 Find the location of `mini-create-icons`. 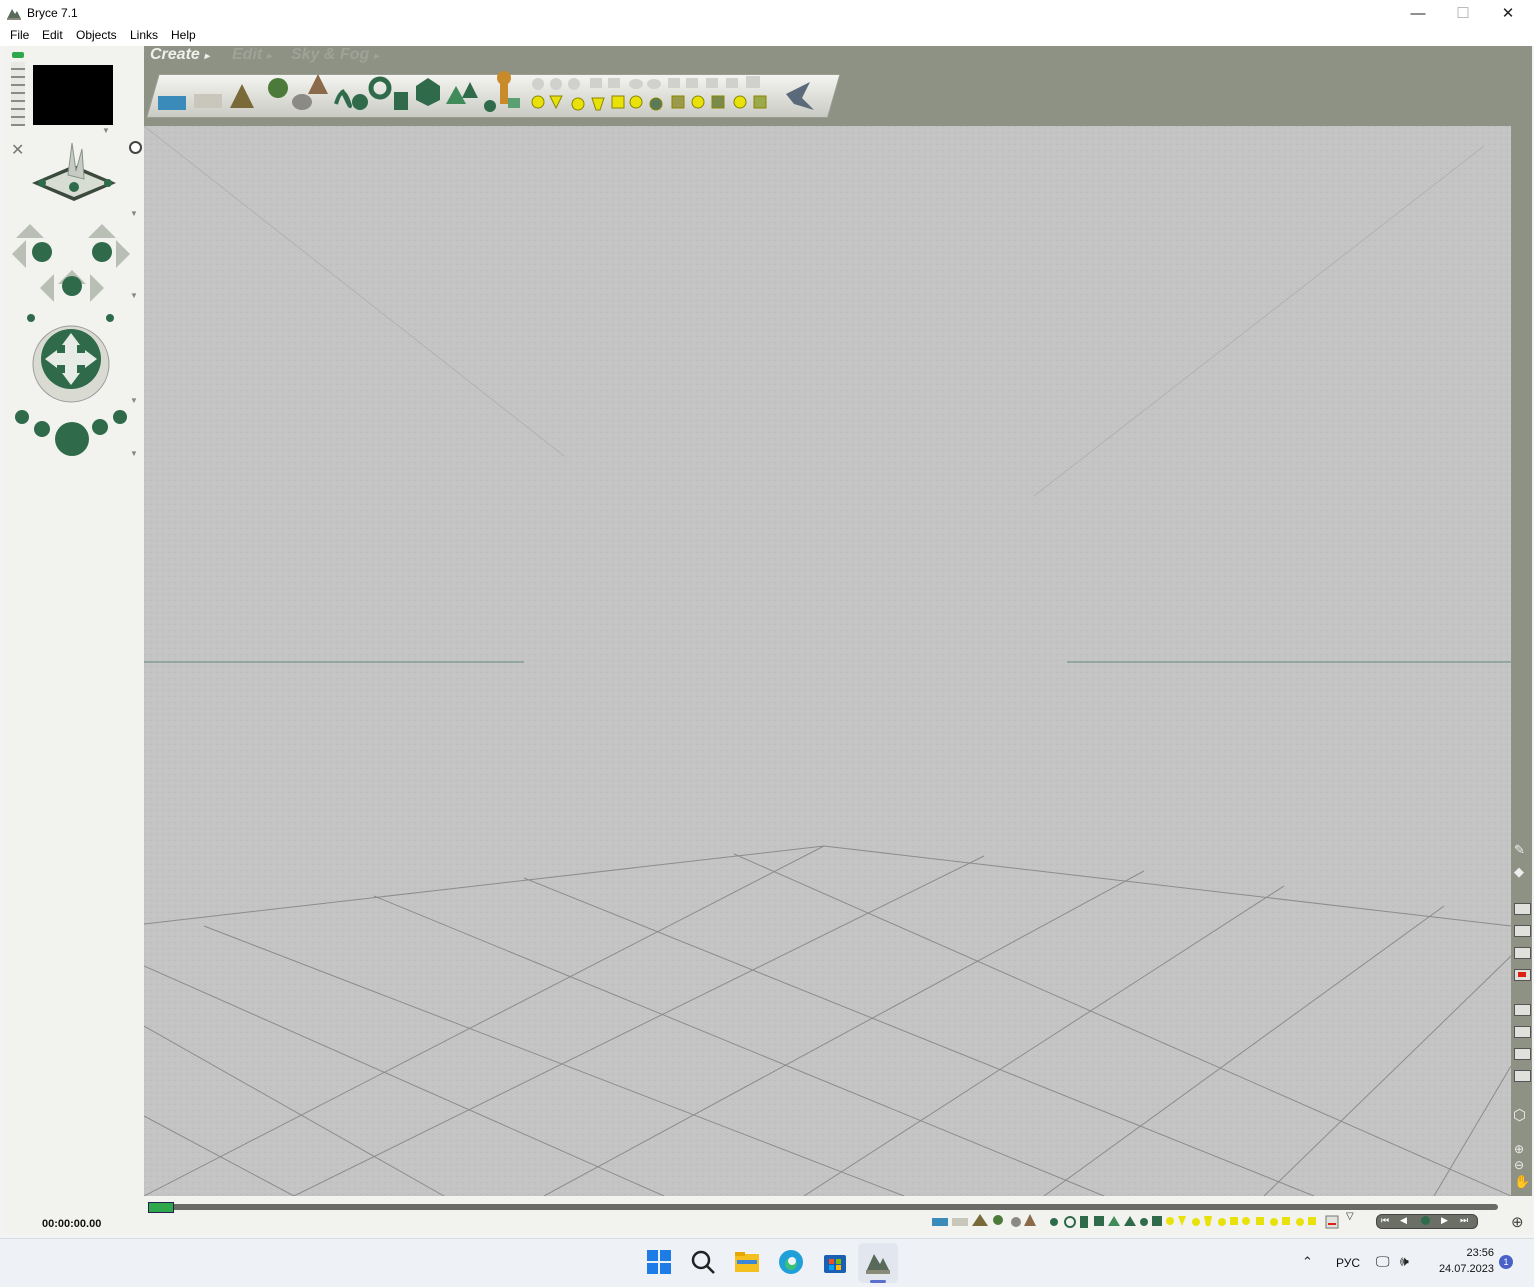

mini-create-icons is located at coordinates (1145, 1221).